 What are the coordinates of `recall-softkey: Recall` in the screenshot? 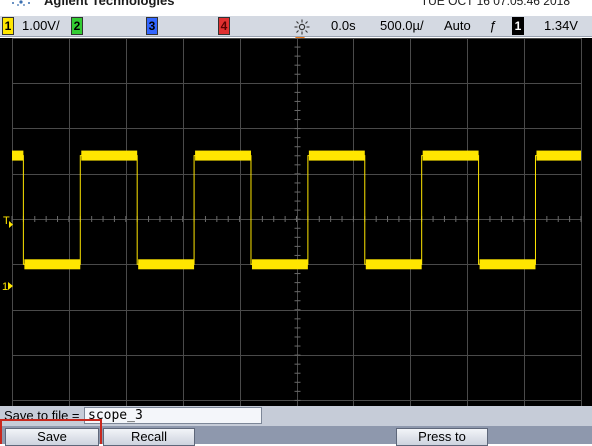 It's located at (149, 437).